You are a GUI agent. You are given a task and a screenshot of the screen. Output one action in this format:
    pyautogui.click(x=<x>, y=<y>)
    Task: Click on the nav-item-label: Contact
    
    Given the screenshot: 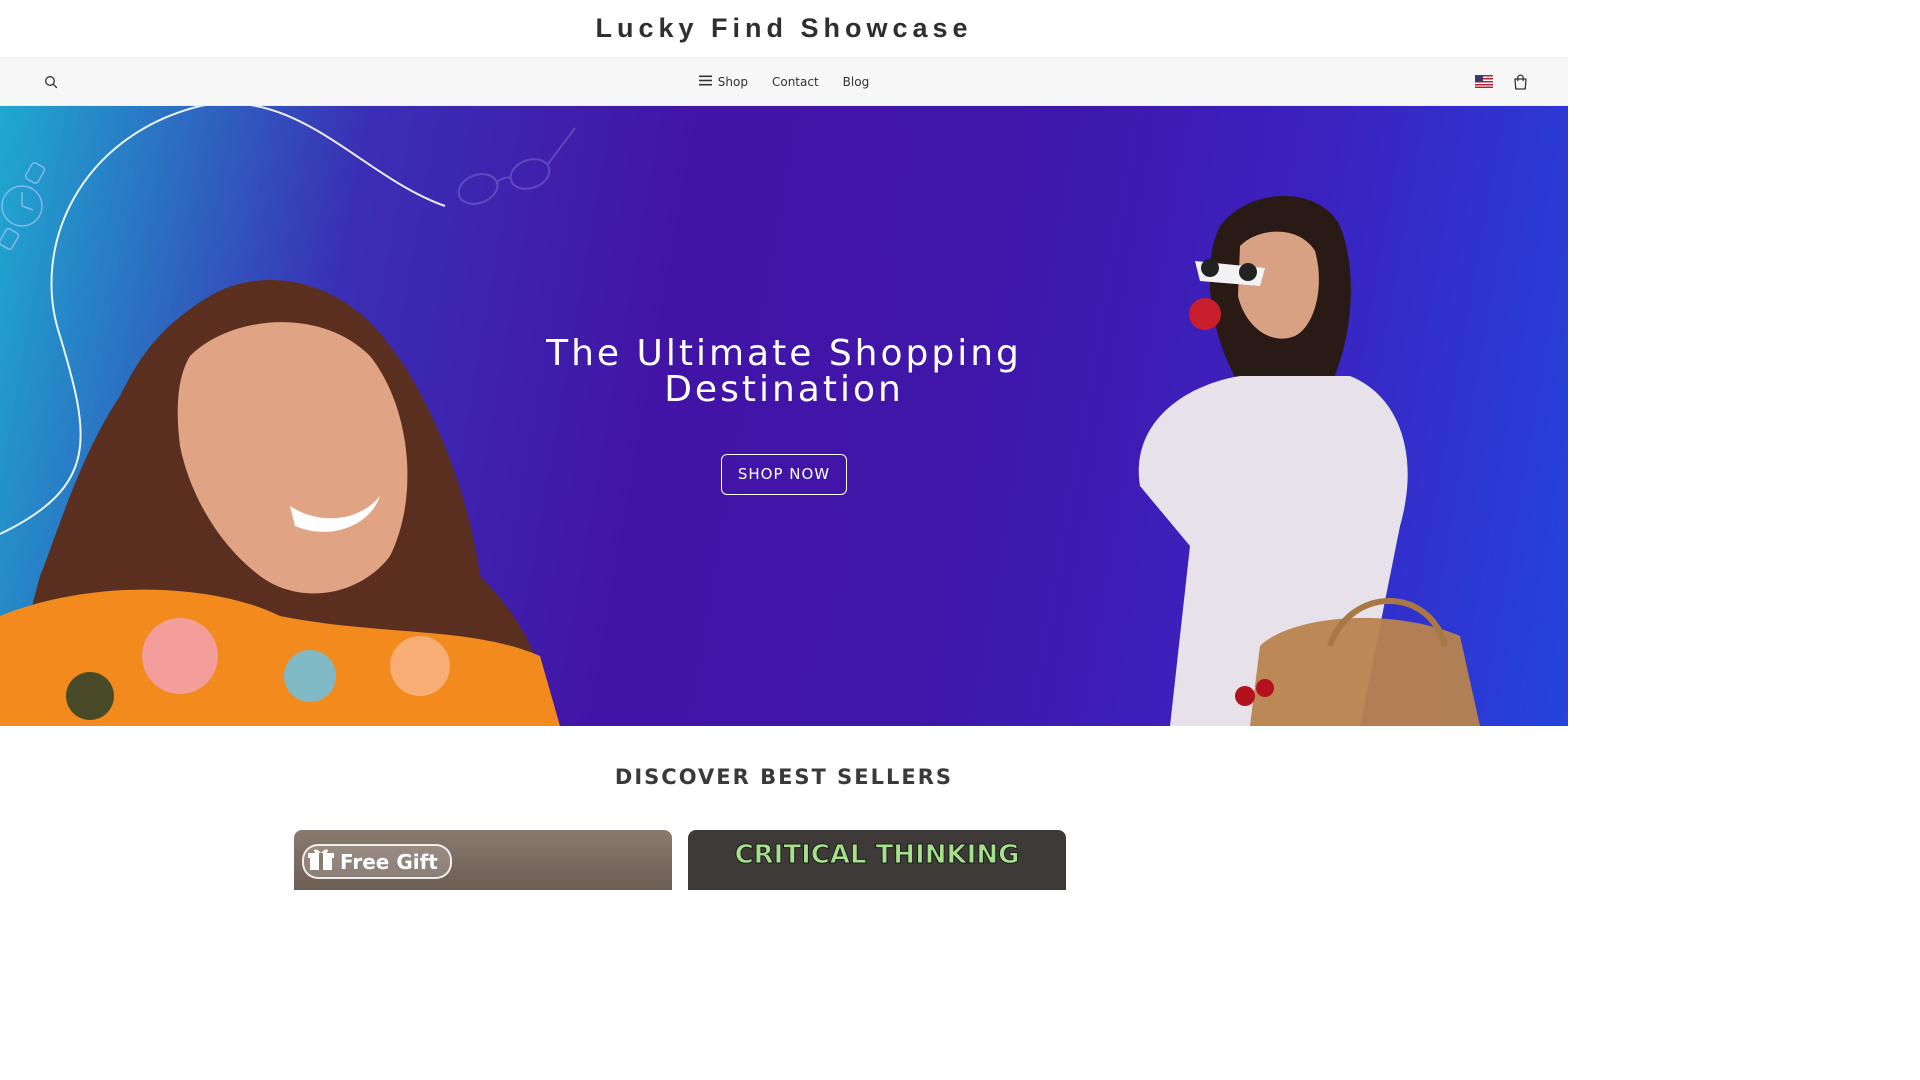 What is the action you would take?
    pyautogui.click(x=795, y=81)
    